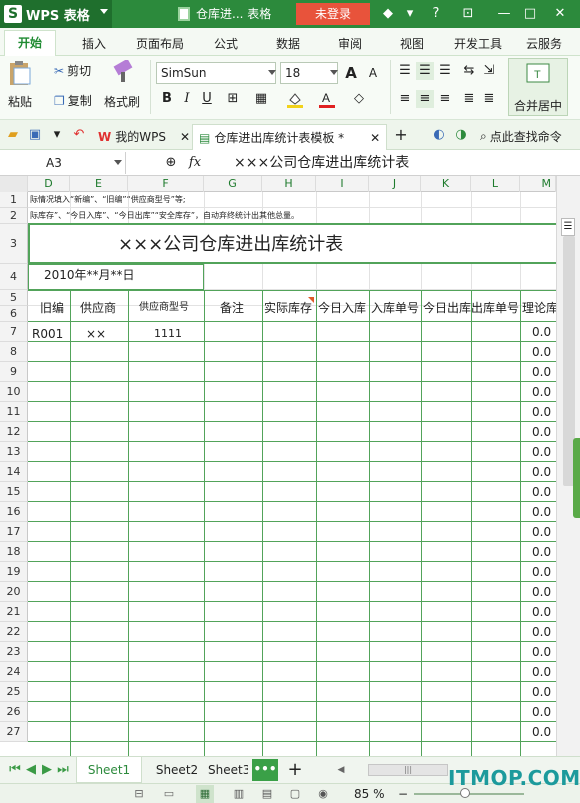  Describe the element at coordinates (14, 392) in the screenshot. I see `row-header: 10` at that location.